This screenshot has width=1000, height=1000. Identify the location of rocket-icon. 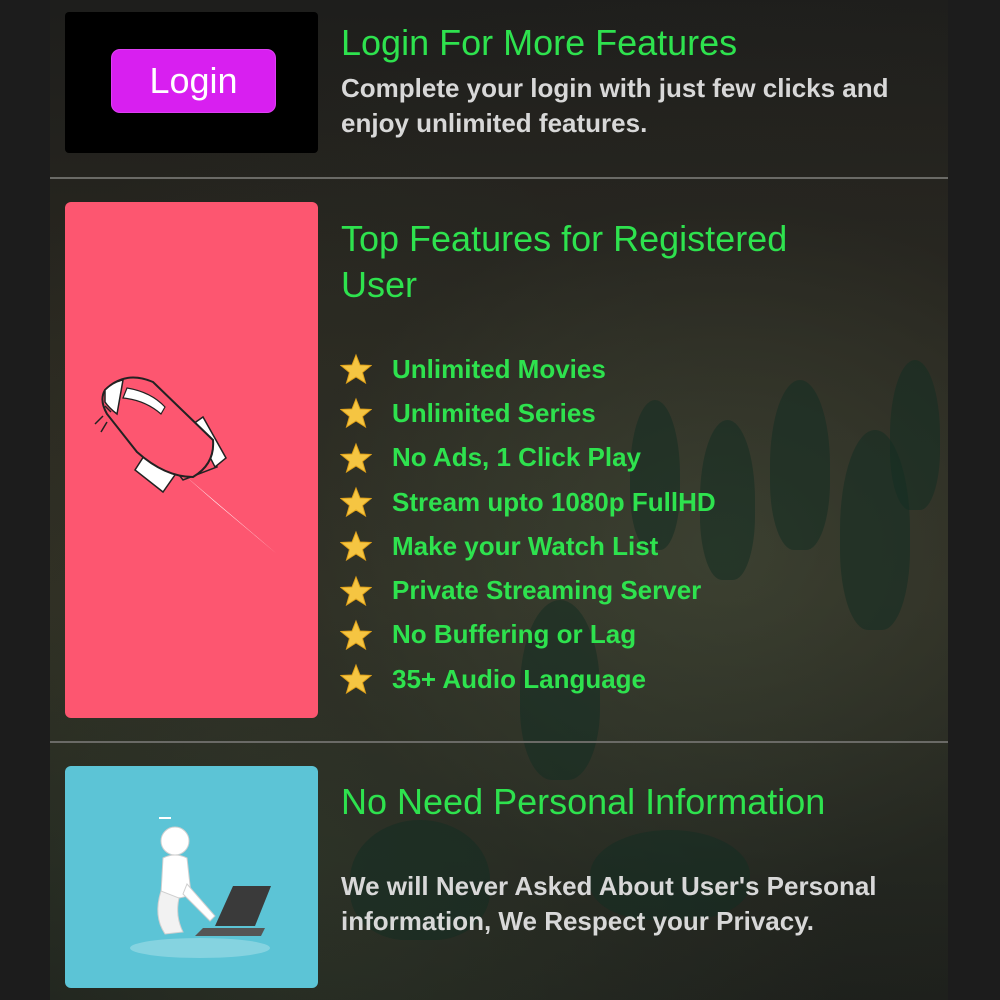
(185, 465).